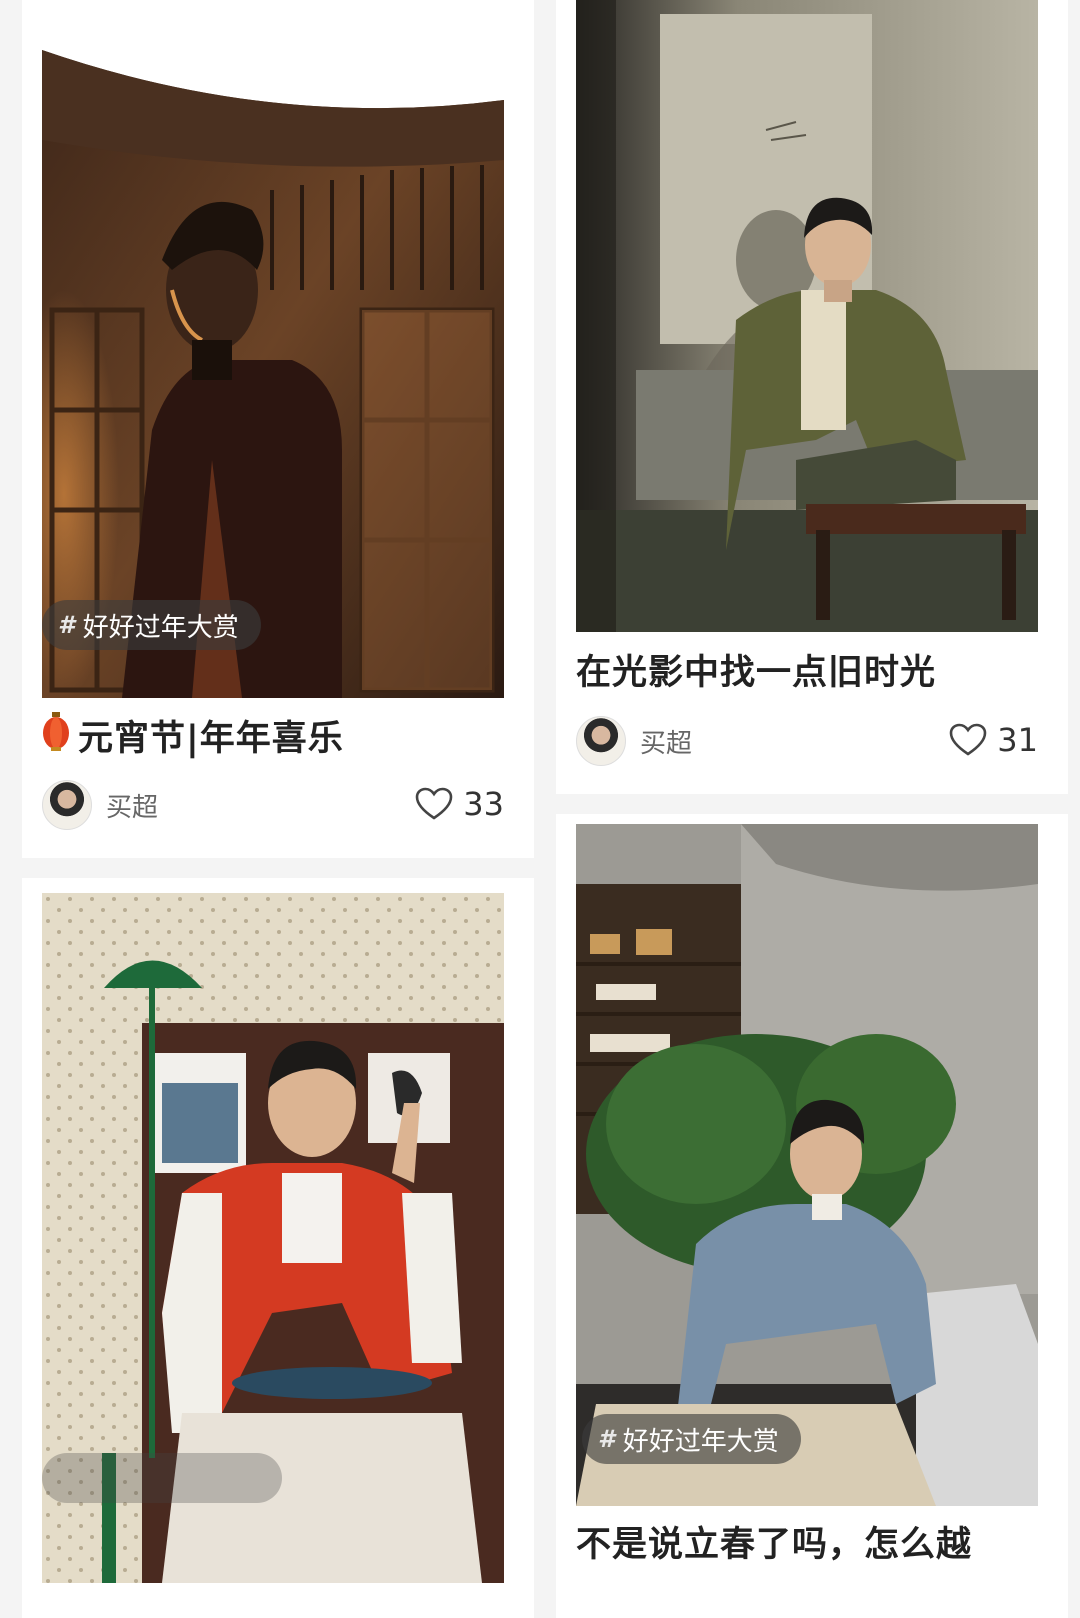 This screenshot has height=1618, width=1080. I want to click on card-title-text: 不是说立春了吗，怎么越, so click(774, 1545).